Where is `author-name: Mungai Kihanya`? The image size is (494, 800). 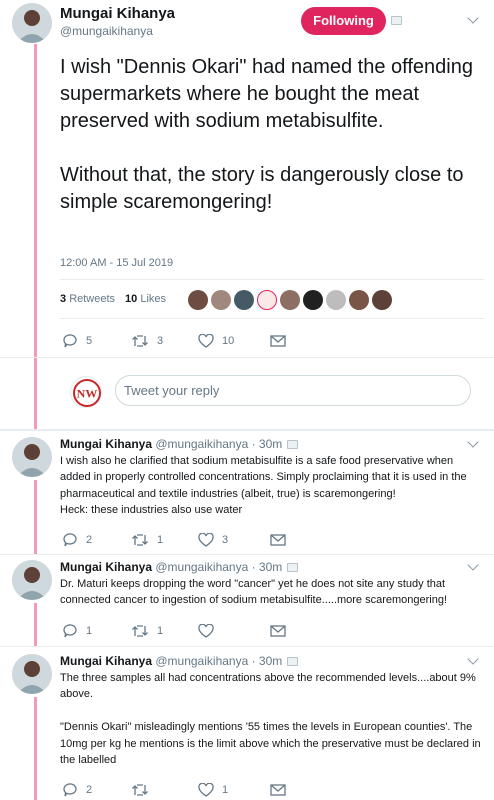
author-name: Mungai Kihanya is located at coordinates (117, 13).